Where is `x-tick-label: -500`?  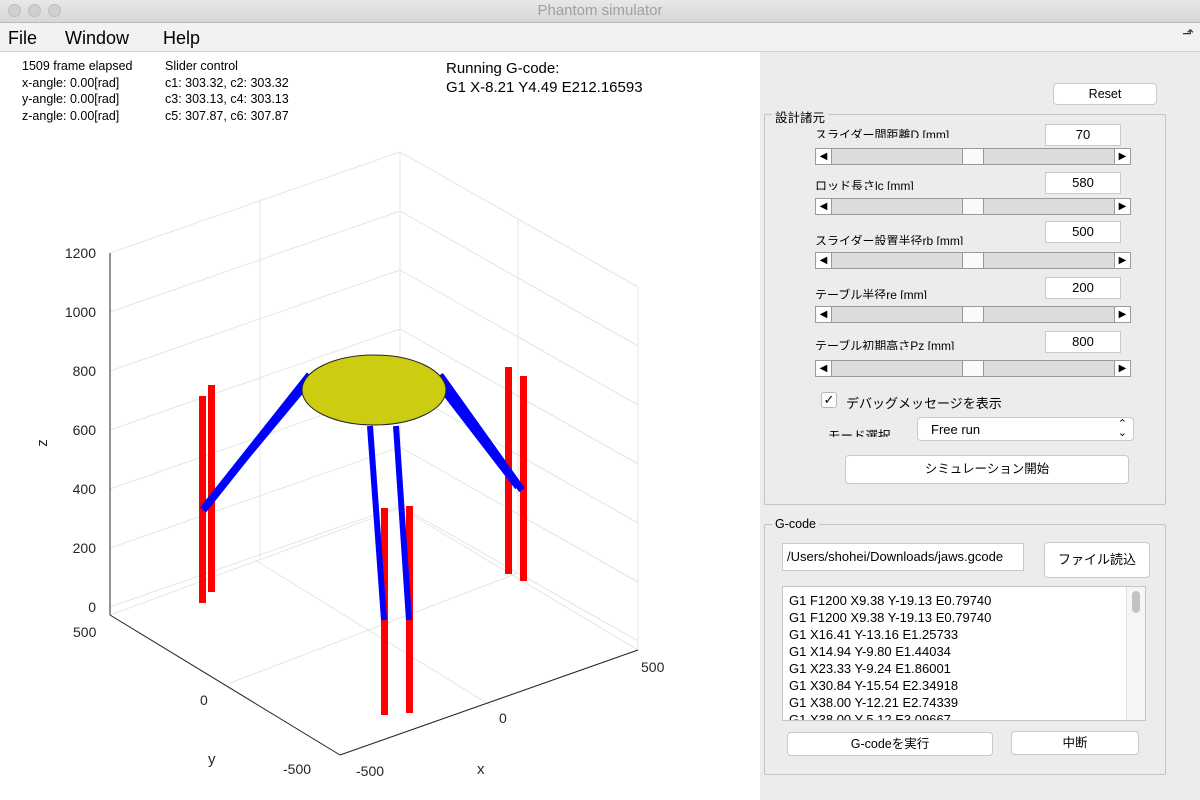 x-tick-label: -500 is located at coordinates (370, 771).